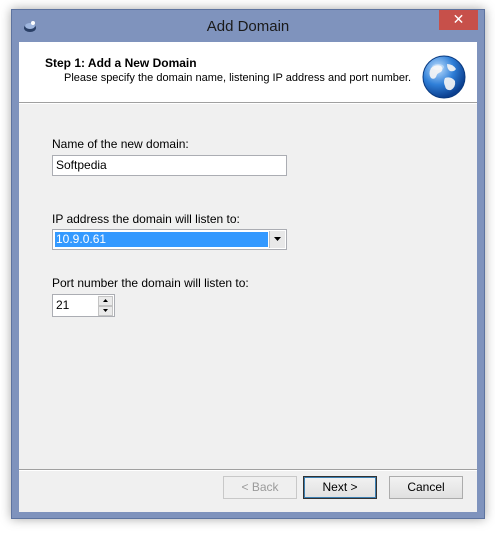 This screenshot has height=537, width=495. I want to click on ip-address-label: IP address the domain will listen to:, so click(146, 219).